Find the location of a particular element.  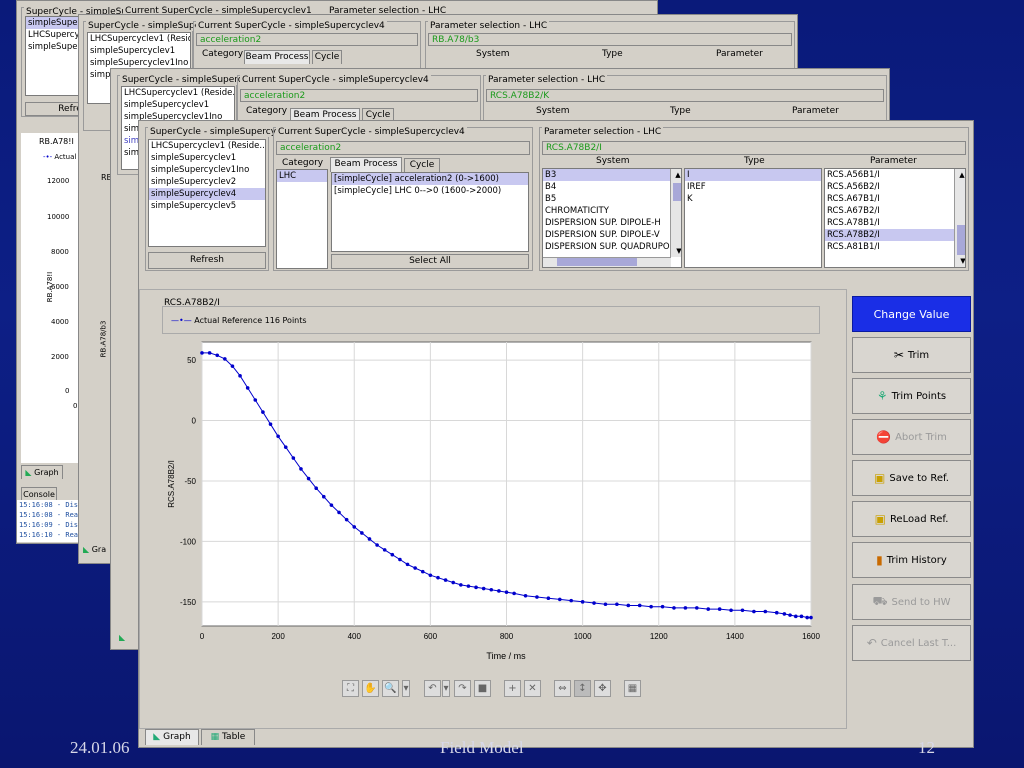

zoom-fit-icon: ⛶ is located at coordinates (350, 688).